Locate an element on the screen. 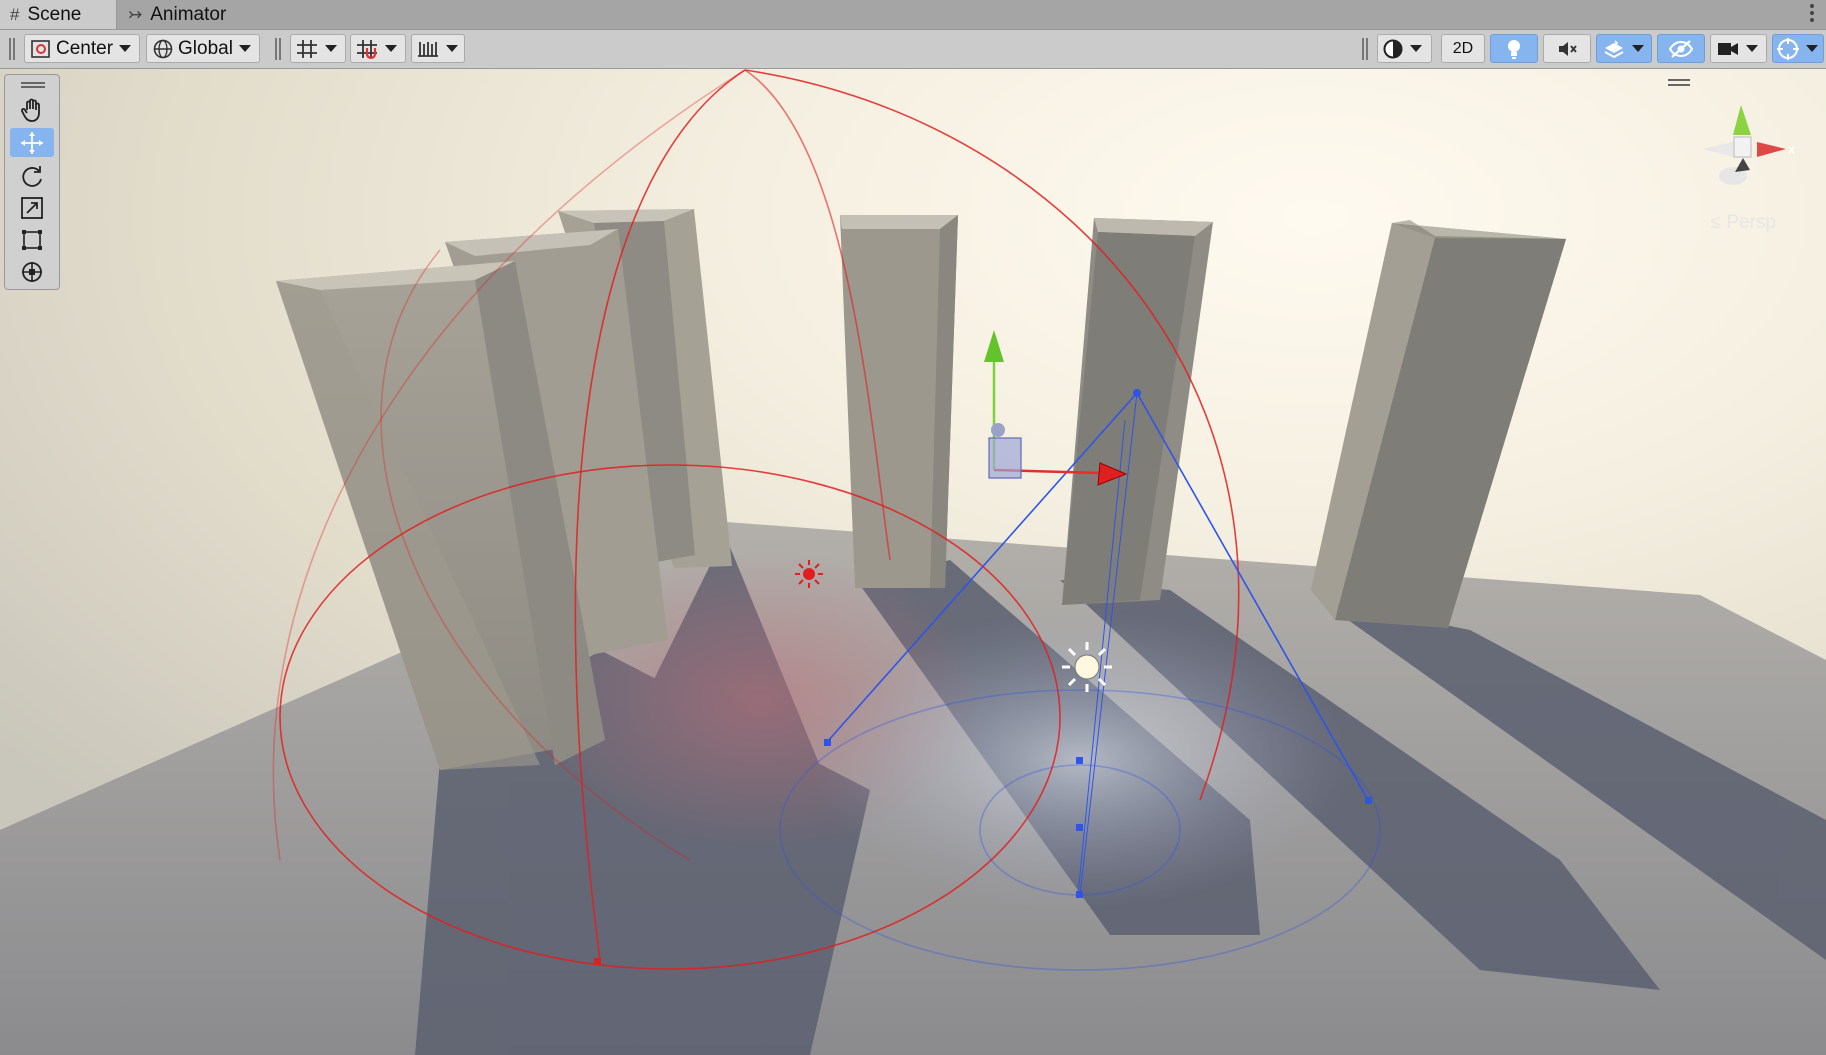 The width and height of the screenshot is (1826, 1055). transform-icon is located at coordinates (32, 271).